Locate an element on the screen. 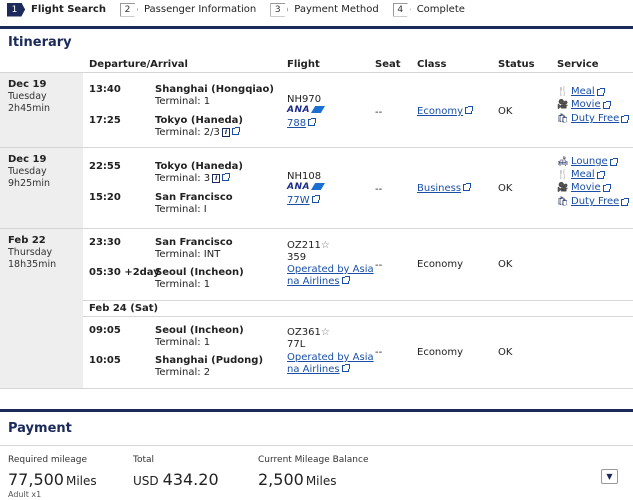 The image size is (633, 500). segment-date-box: Dec 19 Tuesday 9h25min is located at coordinates (41, 188).